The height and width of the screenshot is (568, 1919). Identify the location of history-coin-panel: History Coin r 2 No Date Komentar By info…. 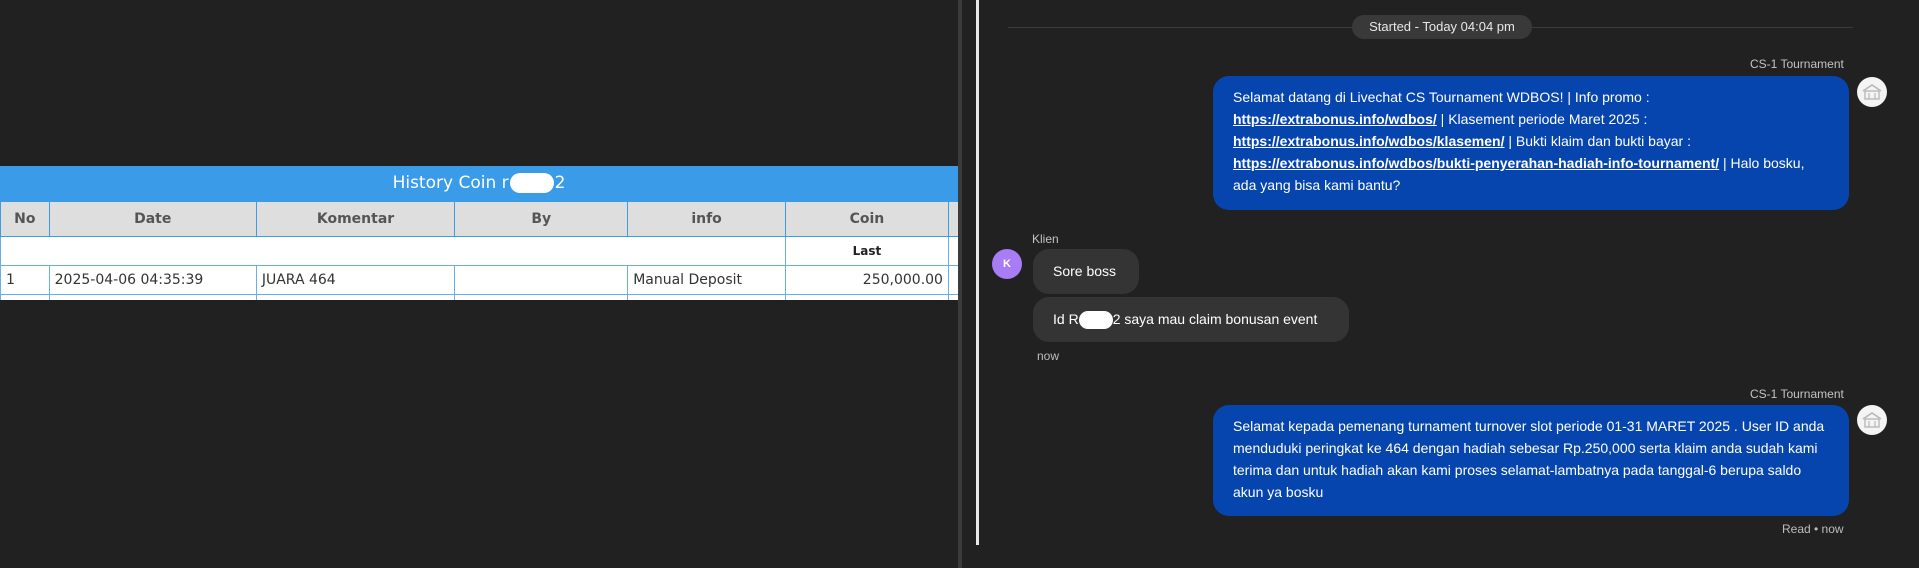
(479, 233).